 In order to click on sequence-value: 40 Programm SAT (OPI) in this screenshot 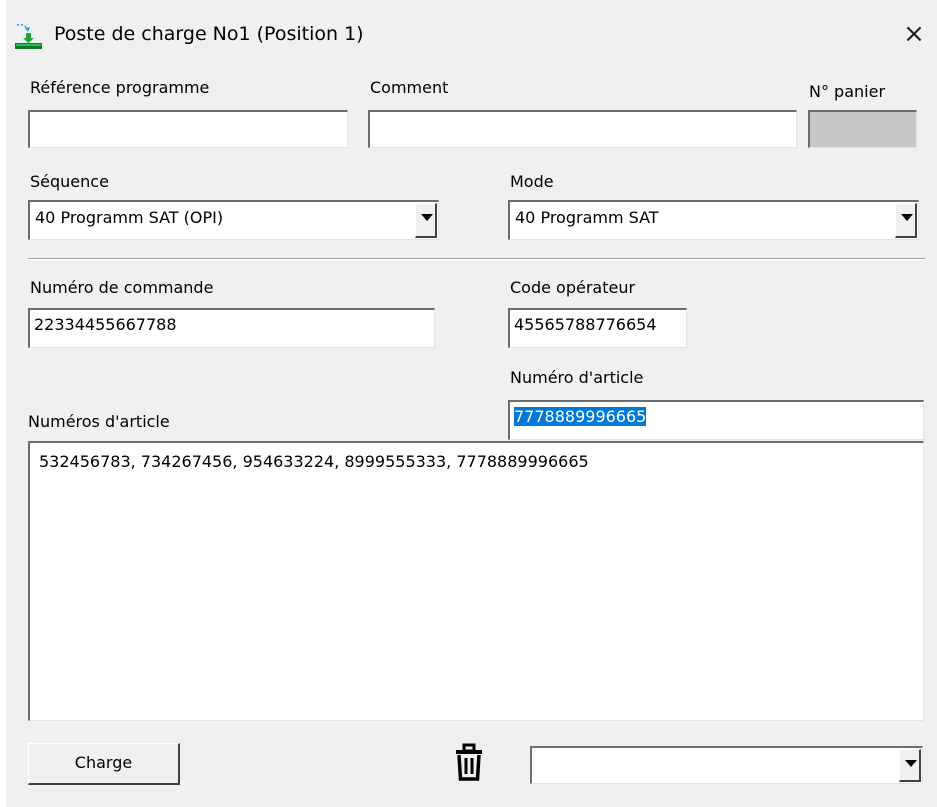, I will do `click(129, 217)`.